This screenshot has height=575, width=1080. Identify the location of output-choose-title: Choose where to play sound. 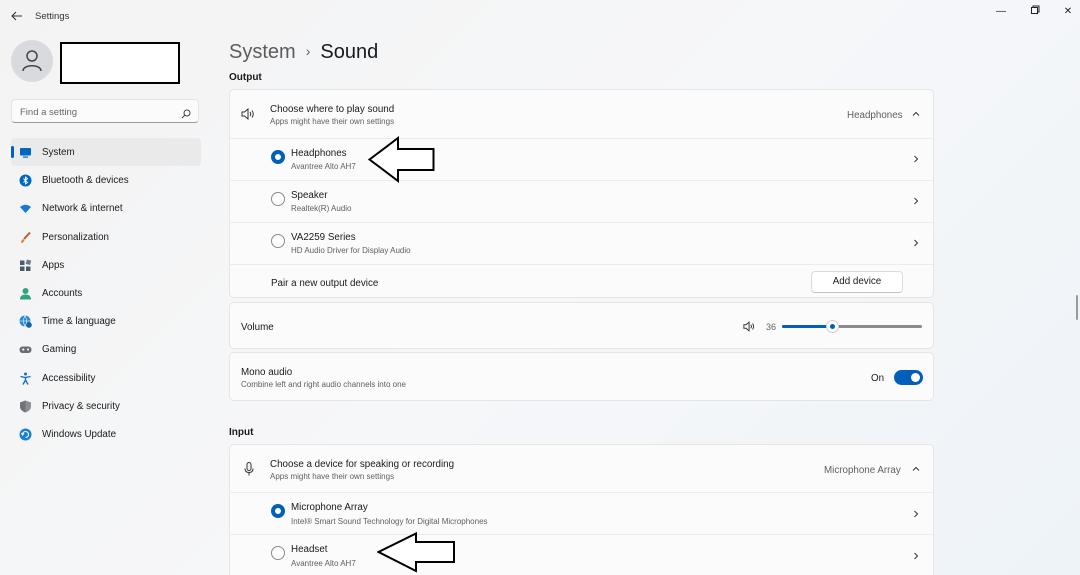
(332, 109).